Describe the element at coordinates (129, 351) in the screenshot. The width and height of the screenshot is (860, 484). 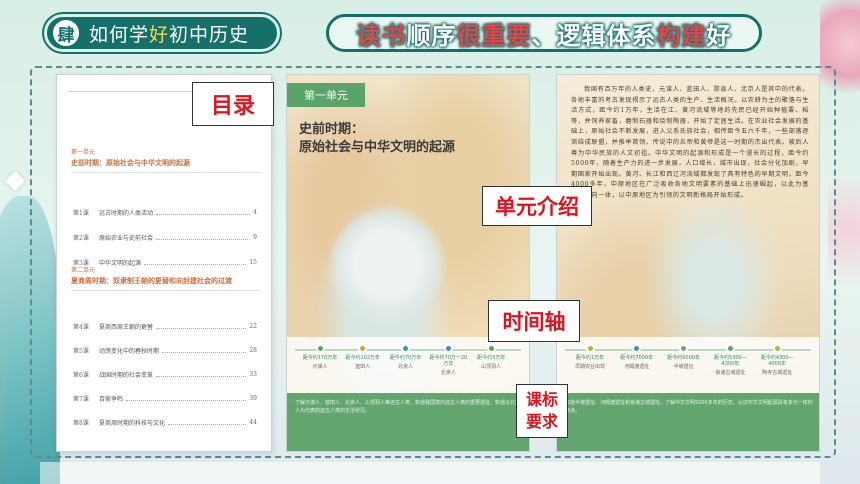
I see `toc-lesson-title: 动荡变化中的春秋时期` at that location.